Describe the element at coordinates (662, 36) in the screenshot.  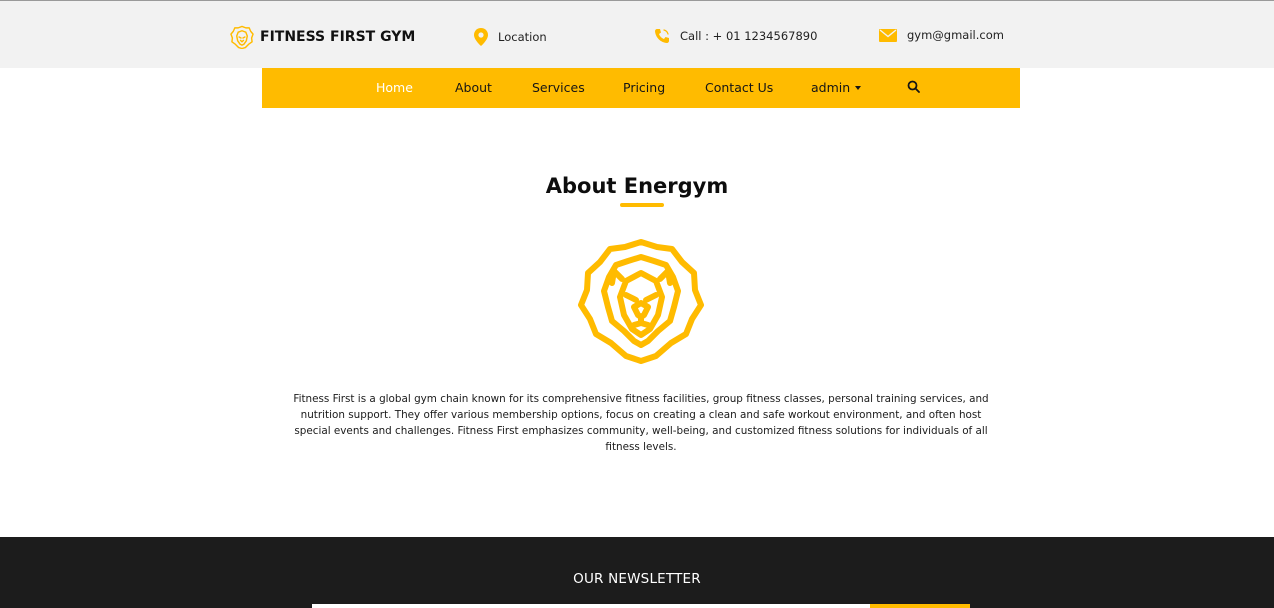
I see `phone-icon` at that location.